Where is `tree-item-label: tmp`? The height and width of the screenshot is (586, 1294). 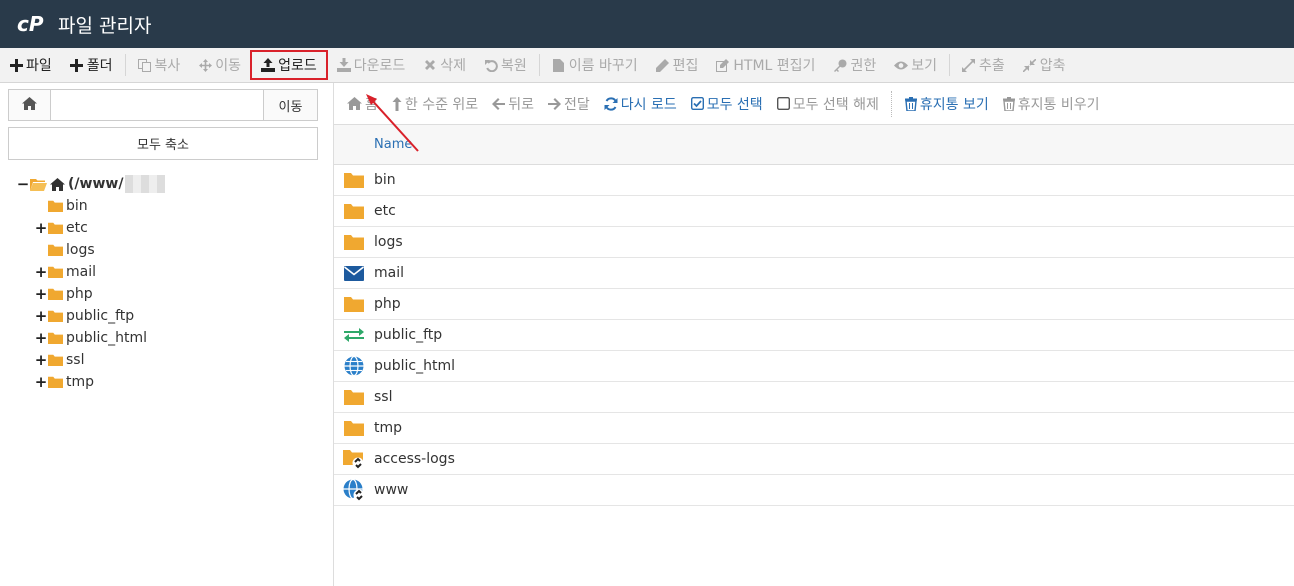
tree-item-label: tmp is located at coordinates (80, 382).